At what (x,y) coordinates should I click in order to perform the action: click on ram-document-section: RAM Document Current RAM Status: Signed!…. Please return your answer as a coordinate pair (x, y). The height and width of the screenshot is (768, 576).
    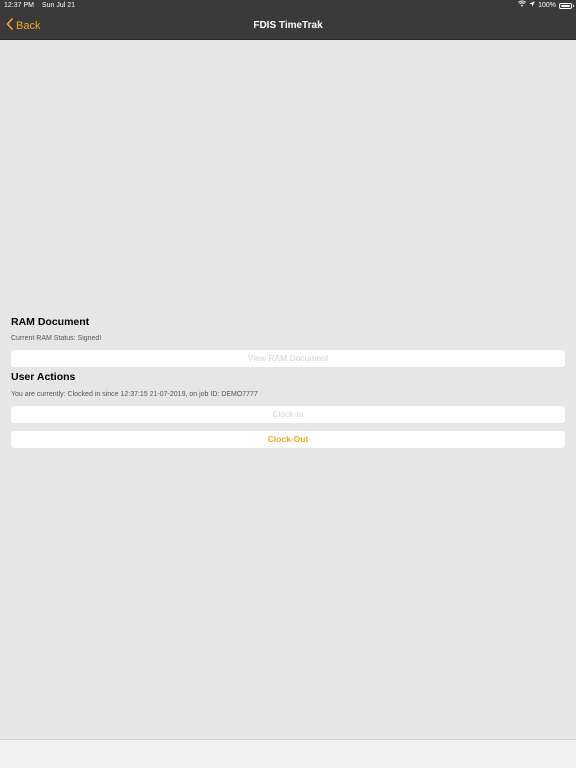
    Looking at the image, I should click on (288, 341).